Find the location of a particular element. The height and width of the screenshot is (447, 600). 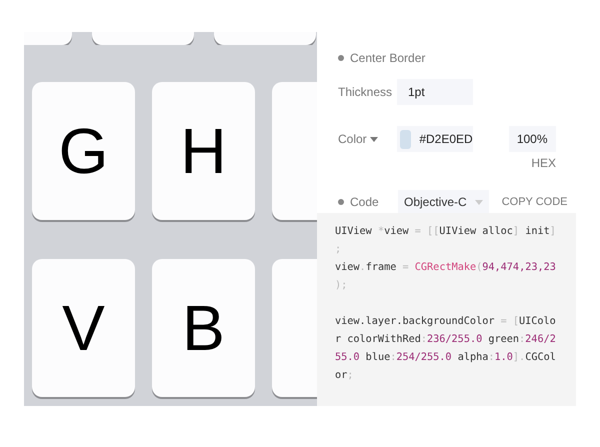

code-line: or; is located at coordinates (344, 376).